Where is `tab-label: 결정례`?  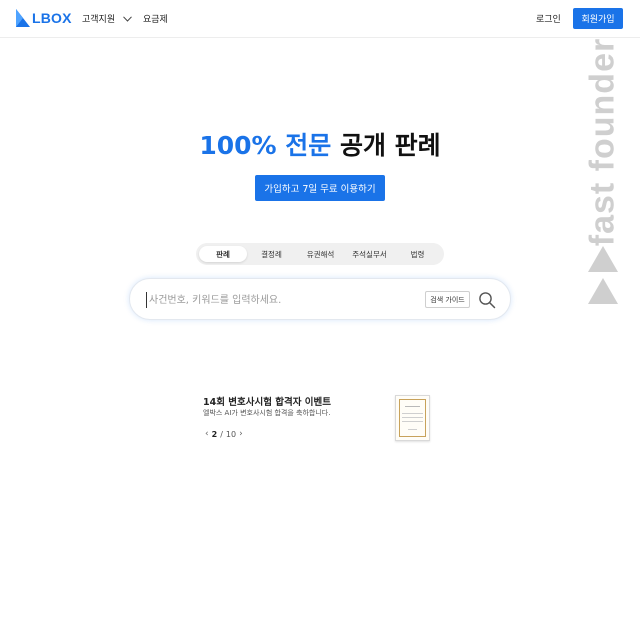 tab-label: 결정례 is located at coordinates (271, 254).